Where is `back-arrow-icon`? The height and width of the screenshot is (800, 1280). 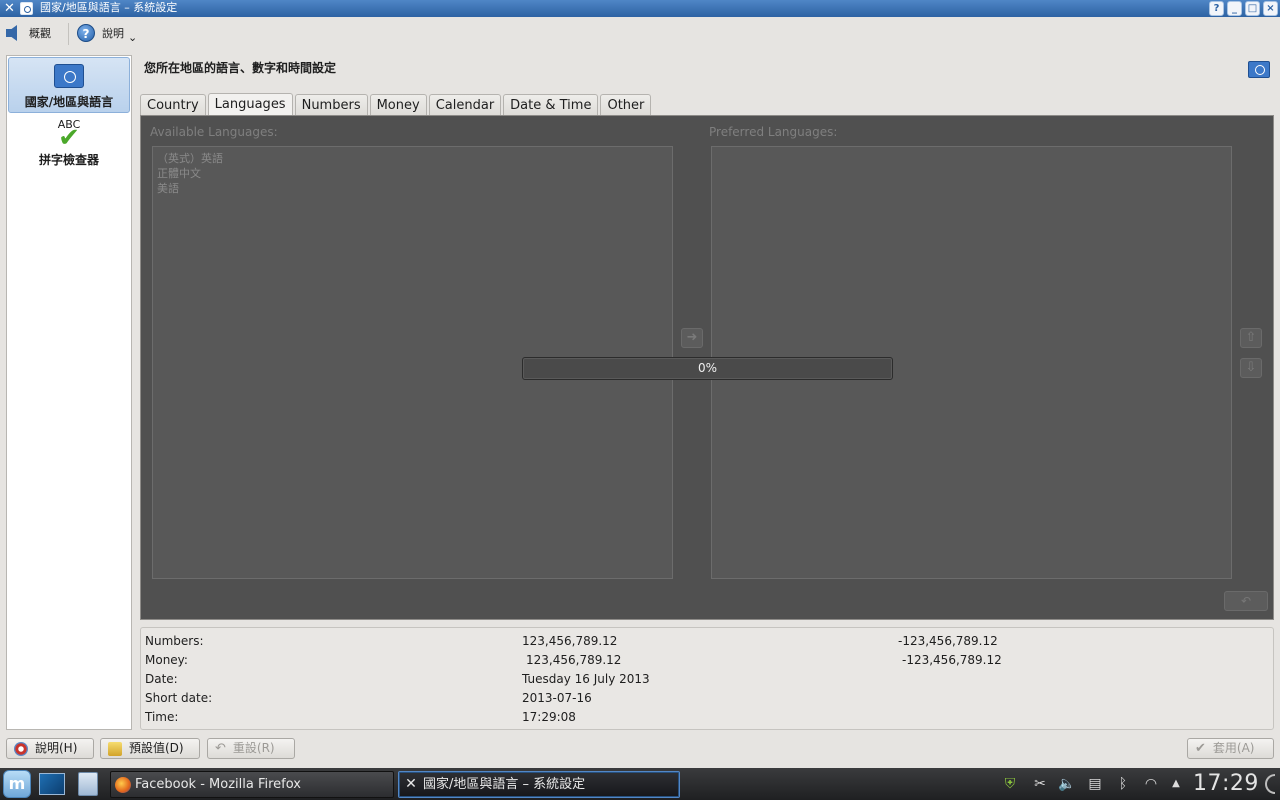 back-arrow-icon is located at coordinates (11, 33).